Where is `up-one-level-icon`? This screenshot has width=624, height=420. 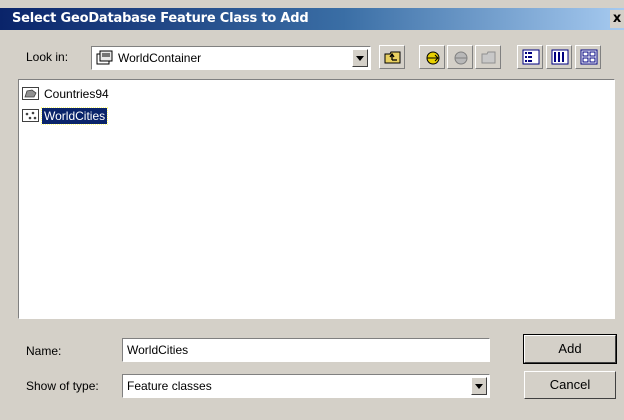
up-one-level-icon is located at coordinates (392, 57).